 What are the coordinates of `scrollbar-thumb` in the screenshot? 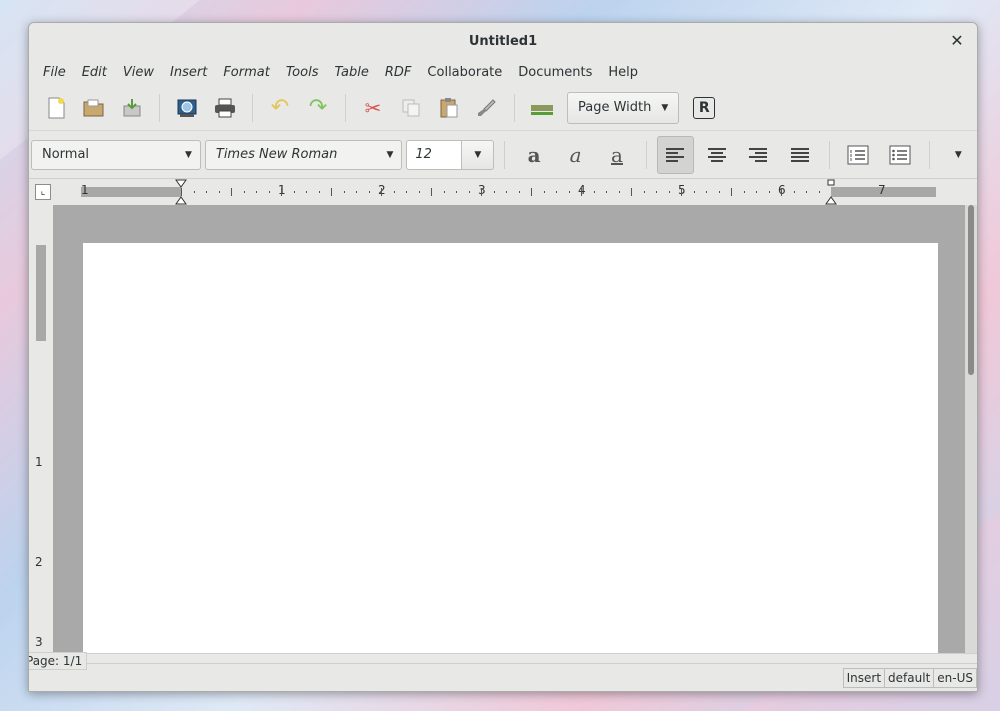 It's located at (971, 290).